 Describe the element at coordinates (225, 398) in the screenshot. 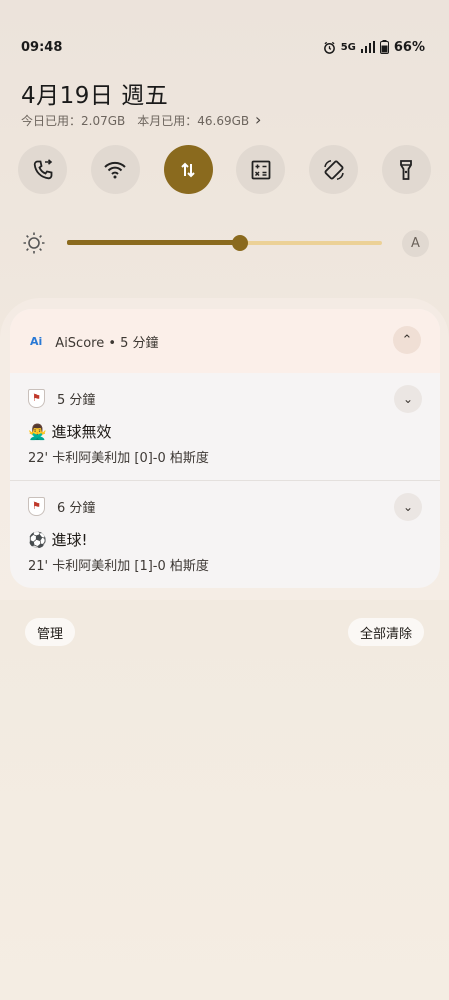

I see `notification-header: ⚑ 5 分鐘` at that location.